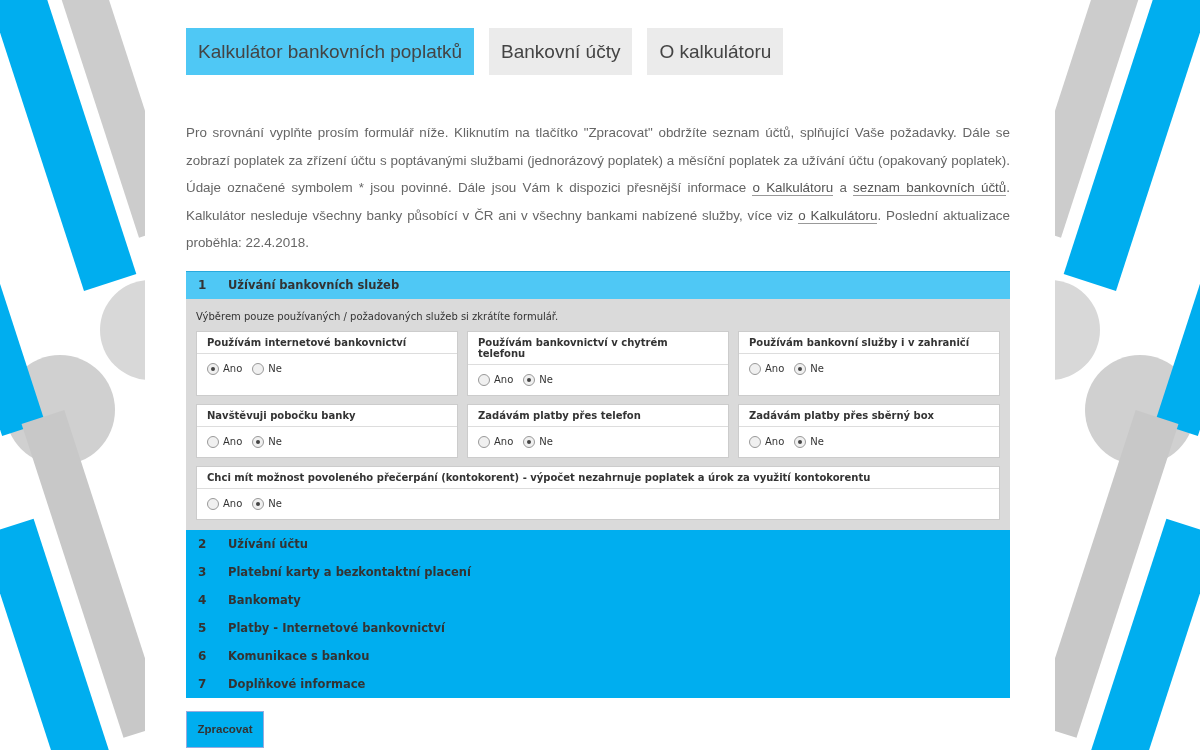  Describe the element at coordinates (349, 571) in the screenshot. I see `section-title: Platební karty a bezkontaktní placení` at that location.